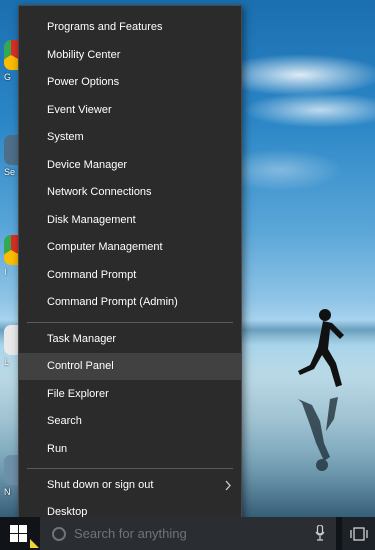  I want to click on desktop-shortcut-security: Se, so click(11, 160).